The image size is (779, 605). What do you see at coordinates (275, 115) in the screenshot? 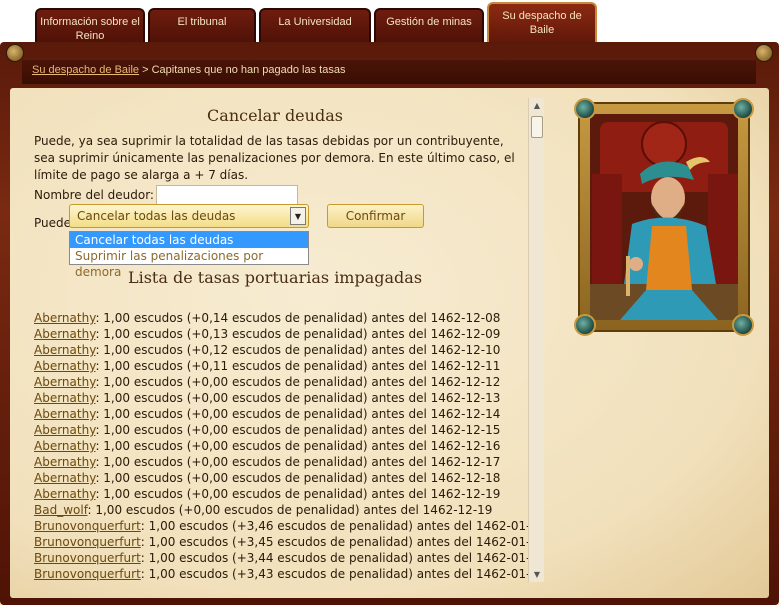
I see `cancel-debts-title: Cancelar deudas` at bounding box center [275, 115].